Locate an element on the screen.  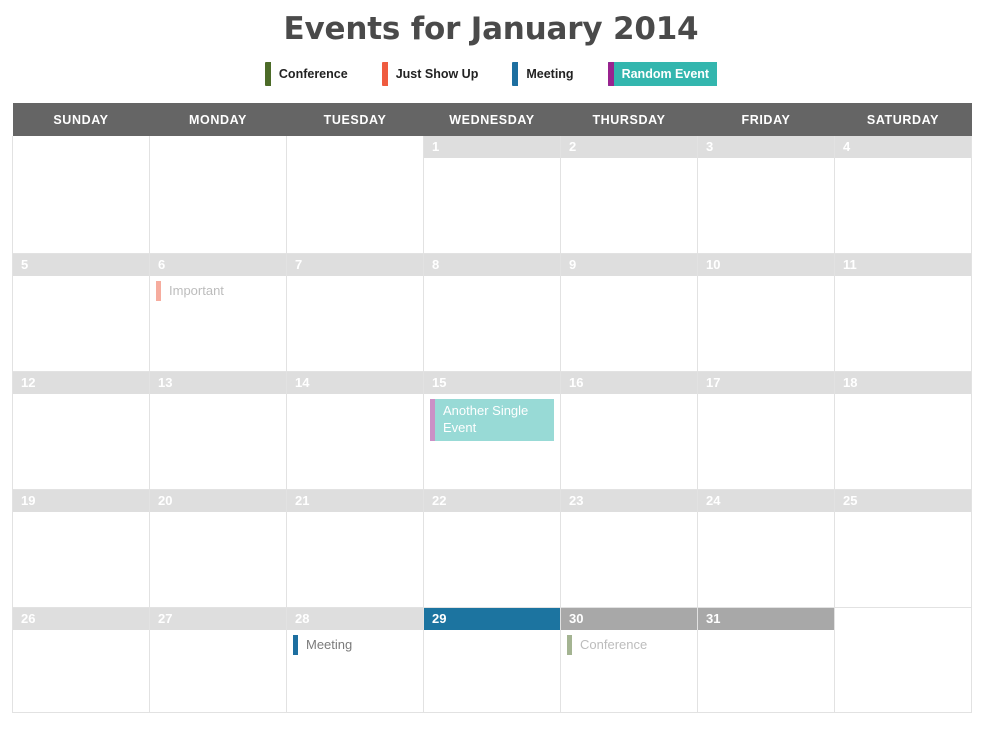
day-number: 4 is located at coordinates (903, 147).